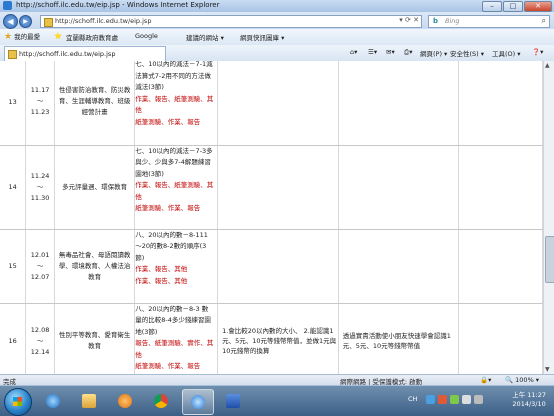 The height and width of the screenshot is (416, 554). Describe the element at coordinates (125, 401) in the screenshot. I see `taskbar-media-button` at that location.